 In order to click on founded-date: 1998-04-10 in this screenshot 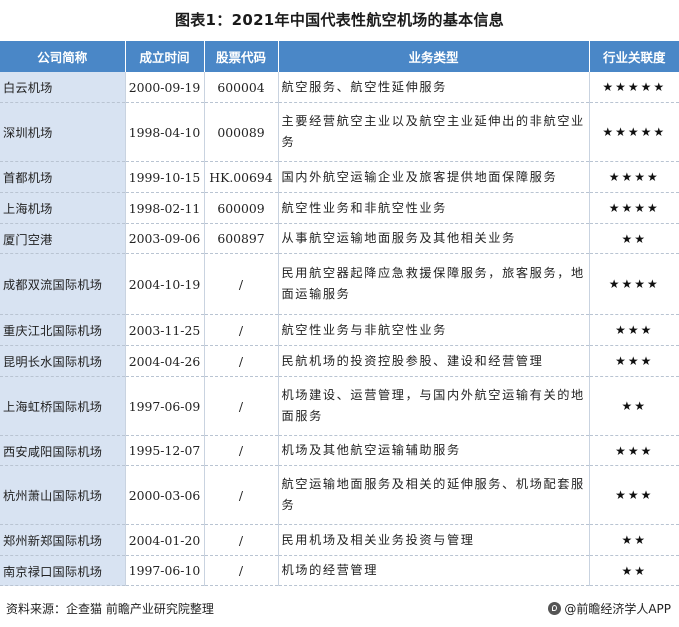, I will do `click(165, 132)`.